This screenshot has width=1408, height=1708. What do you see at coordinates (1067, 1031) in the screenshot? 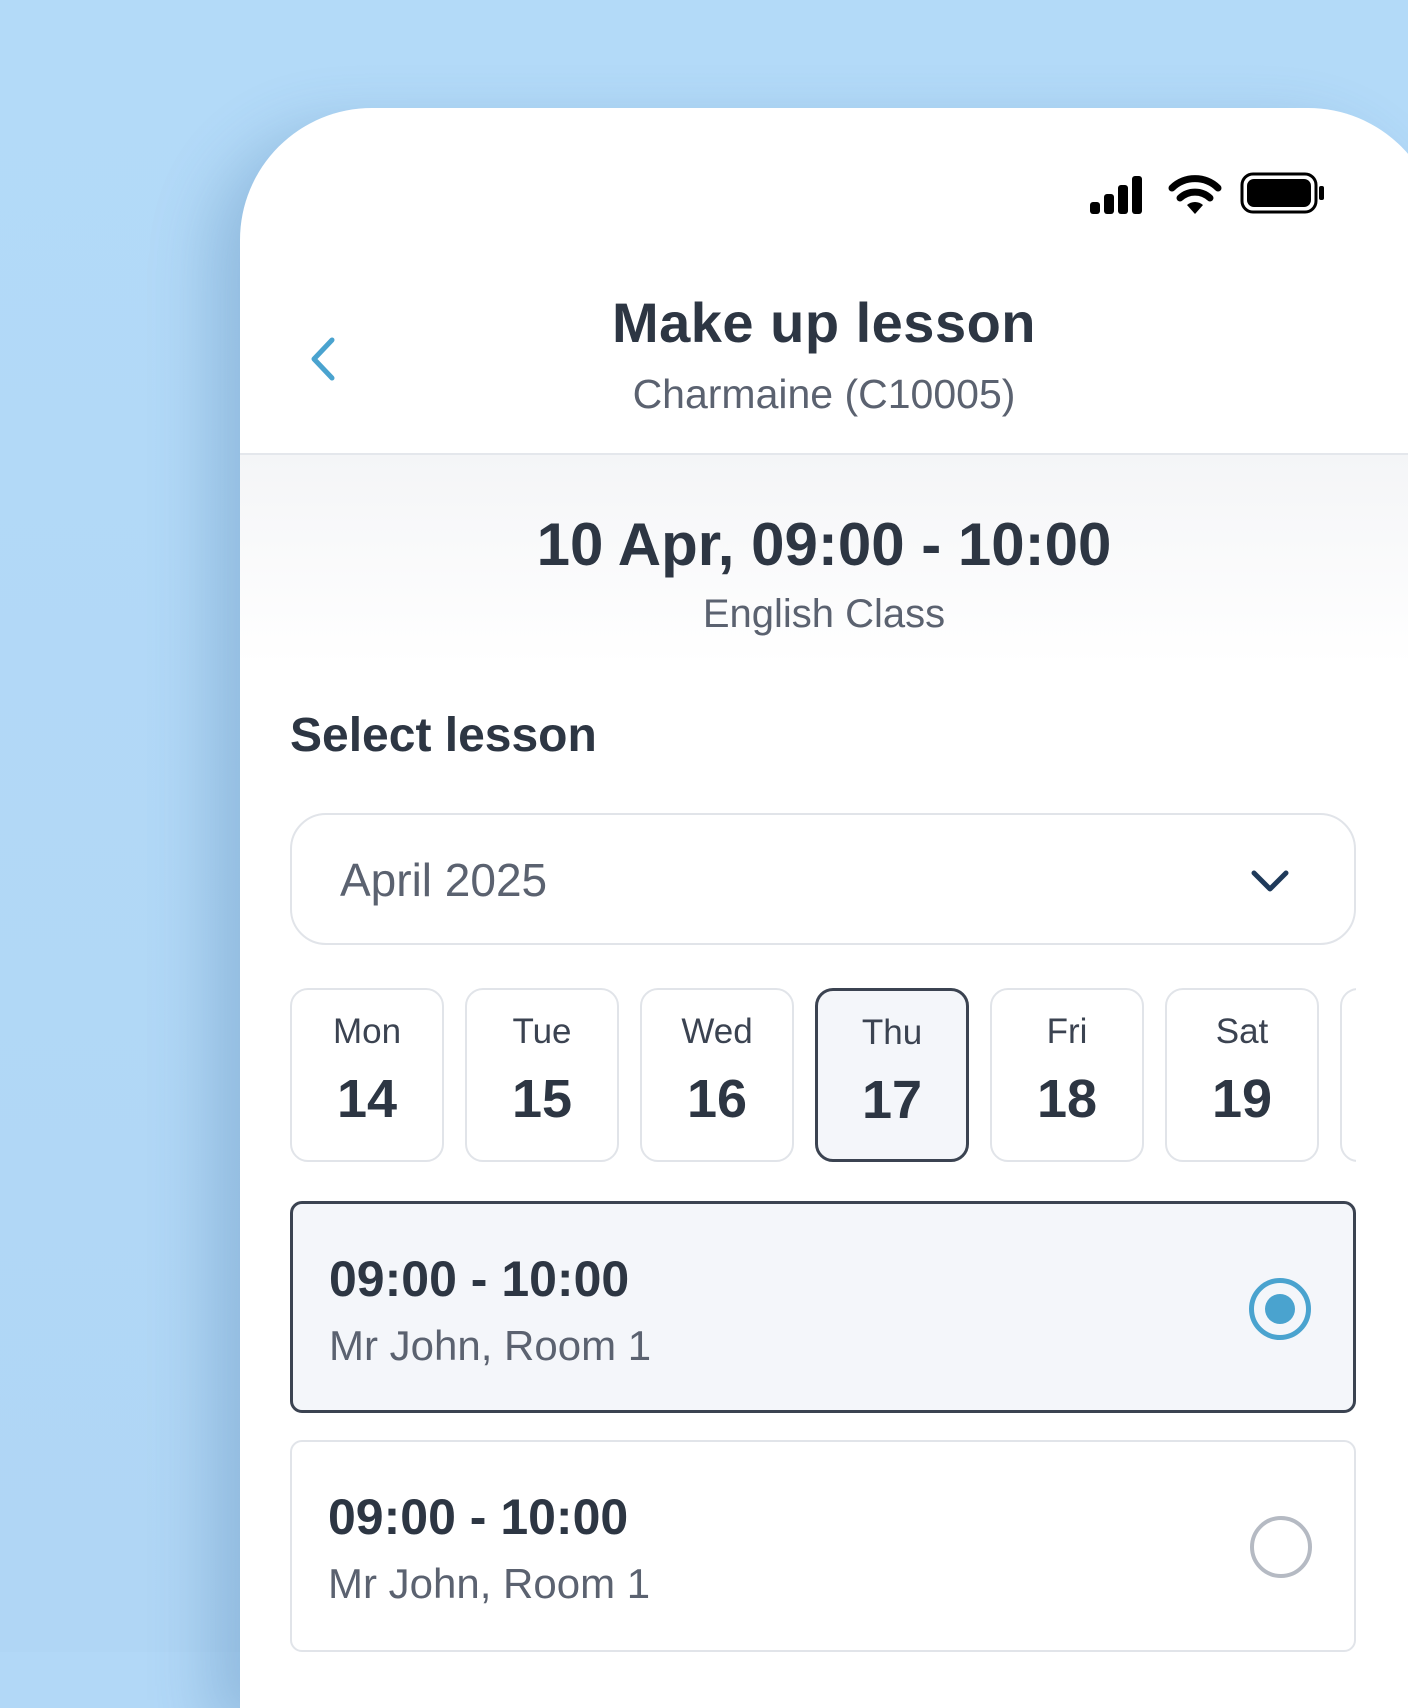
I see `day-name: Fri` at bounding box center [1067, 1031].